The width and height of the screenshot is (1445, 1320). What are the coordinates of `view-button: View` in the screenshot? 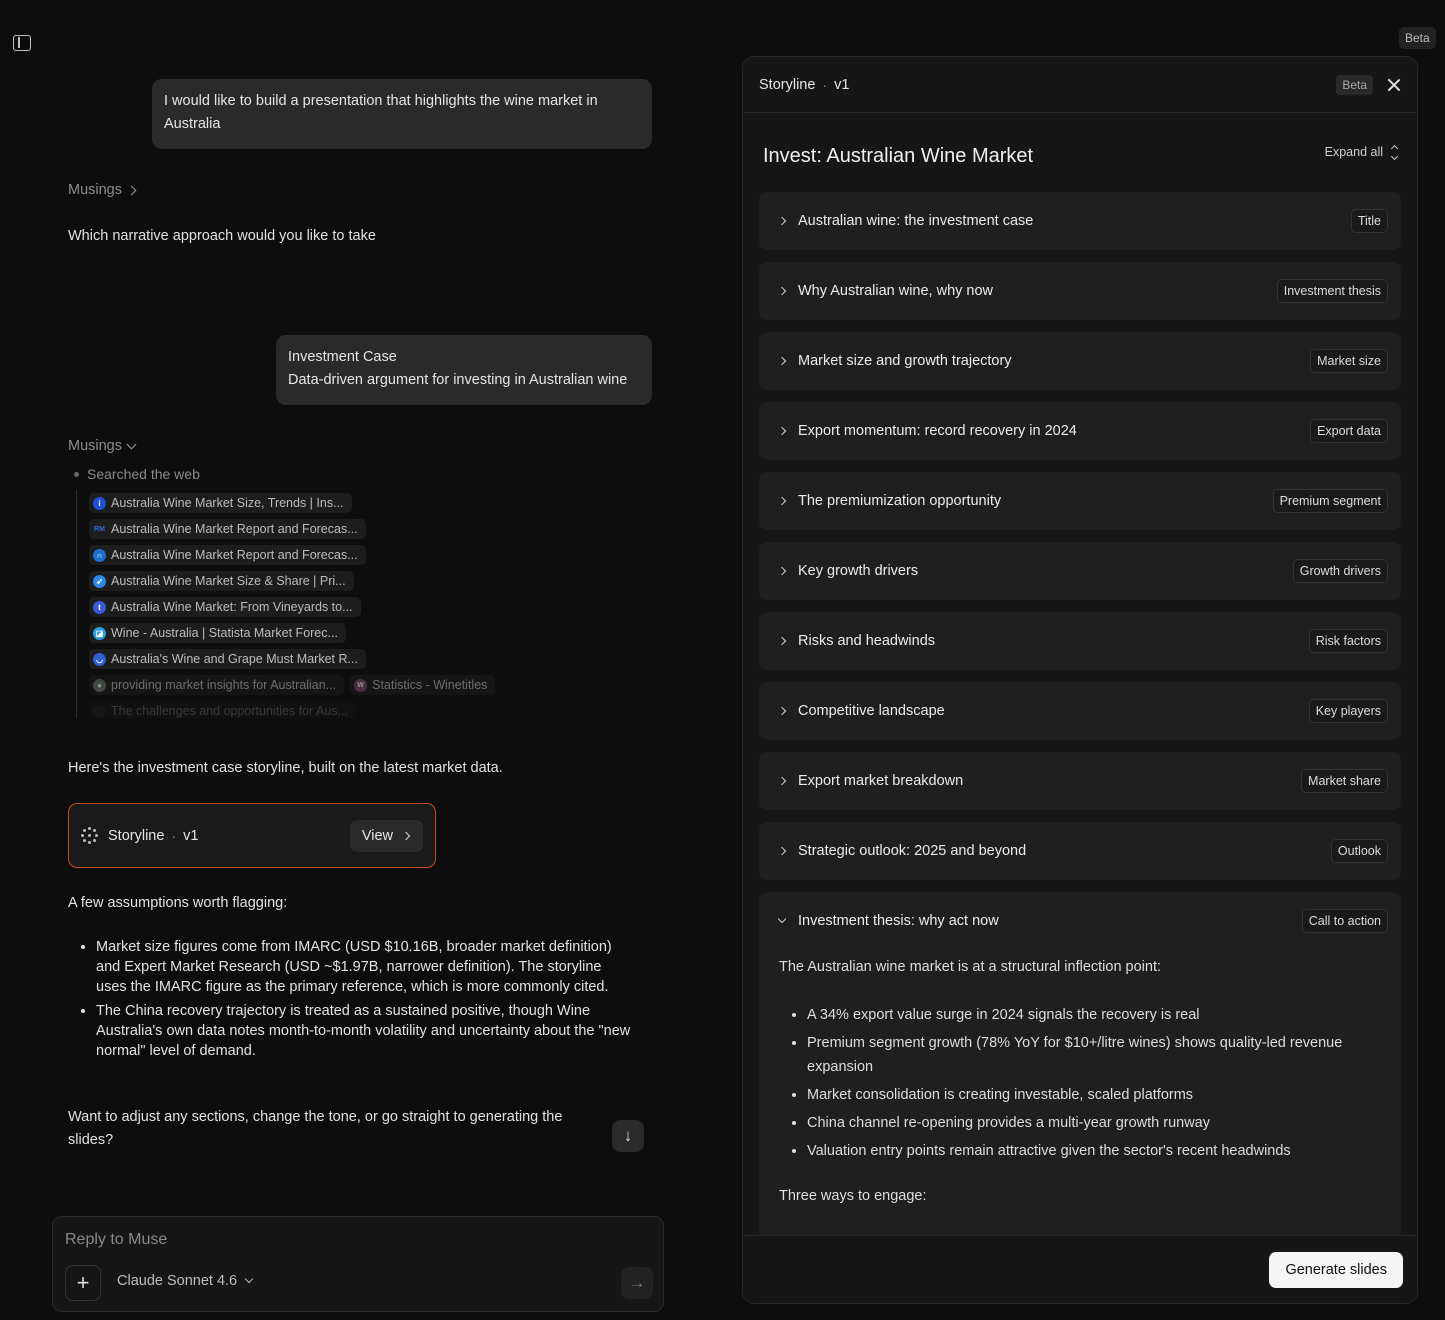 It's located at (386, 835).